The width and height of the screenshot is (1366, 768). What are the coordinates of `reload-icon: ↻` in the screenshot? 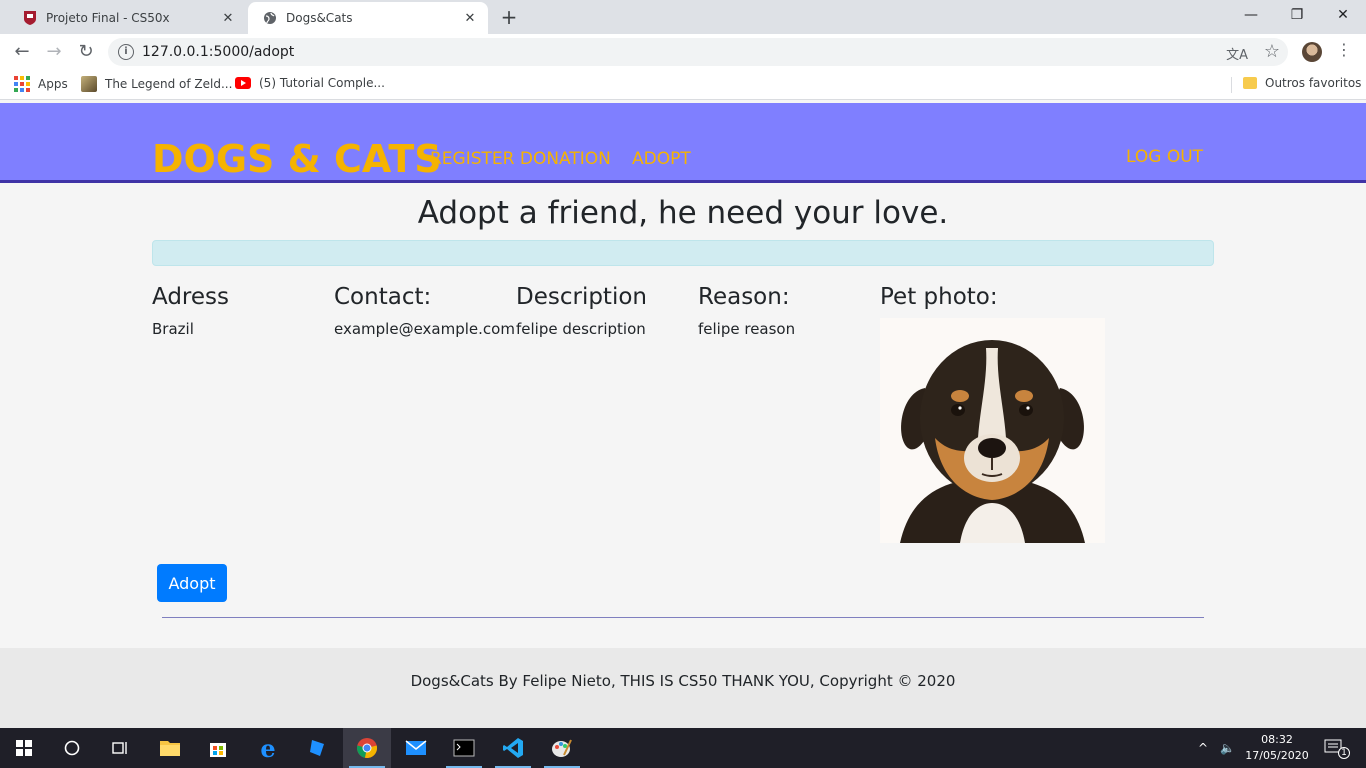 It's located at (86, 52).